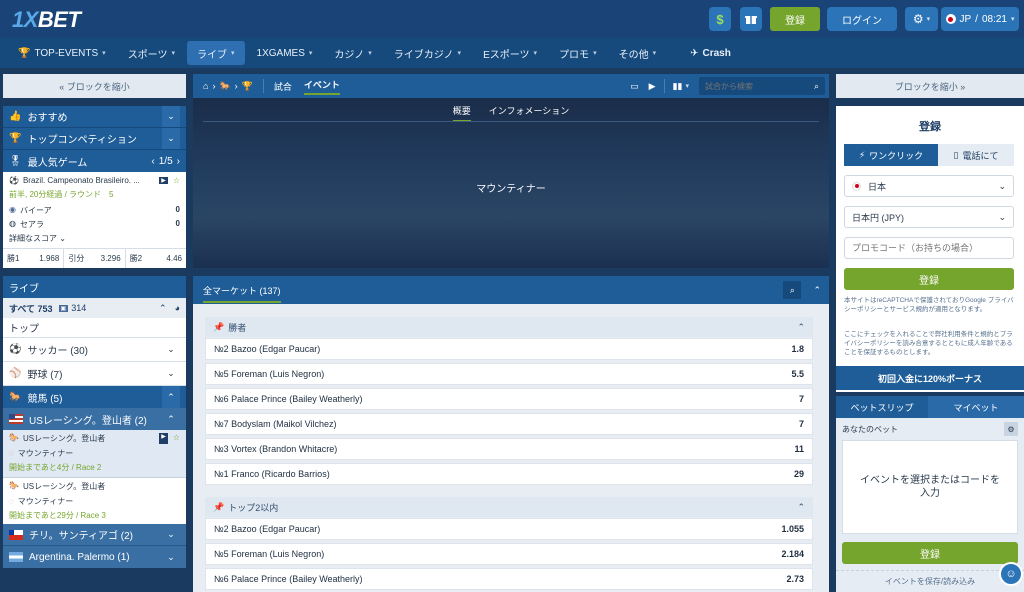 The height and width of the screenshot is (592, 1024). Describe the element at coordinates (930, 378) in the screenshot. I see `bonus-banner: 初回入金に120%ボーナス` at that location.